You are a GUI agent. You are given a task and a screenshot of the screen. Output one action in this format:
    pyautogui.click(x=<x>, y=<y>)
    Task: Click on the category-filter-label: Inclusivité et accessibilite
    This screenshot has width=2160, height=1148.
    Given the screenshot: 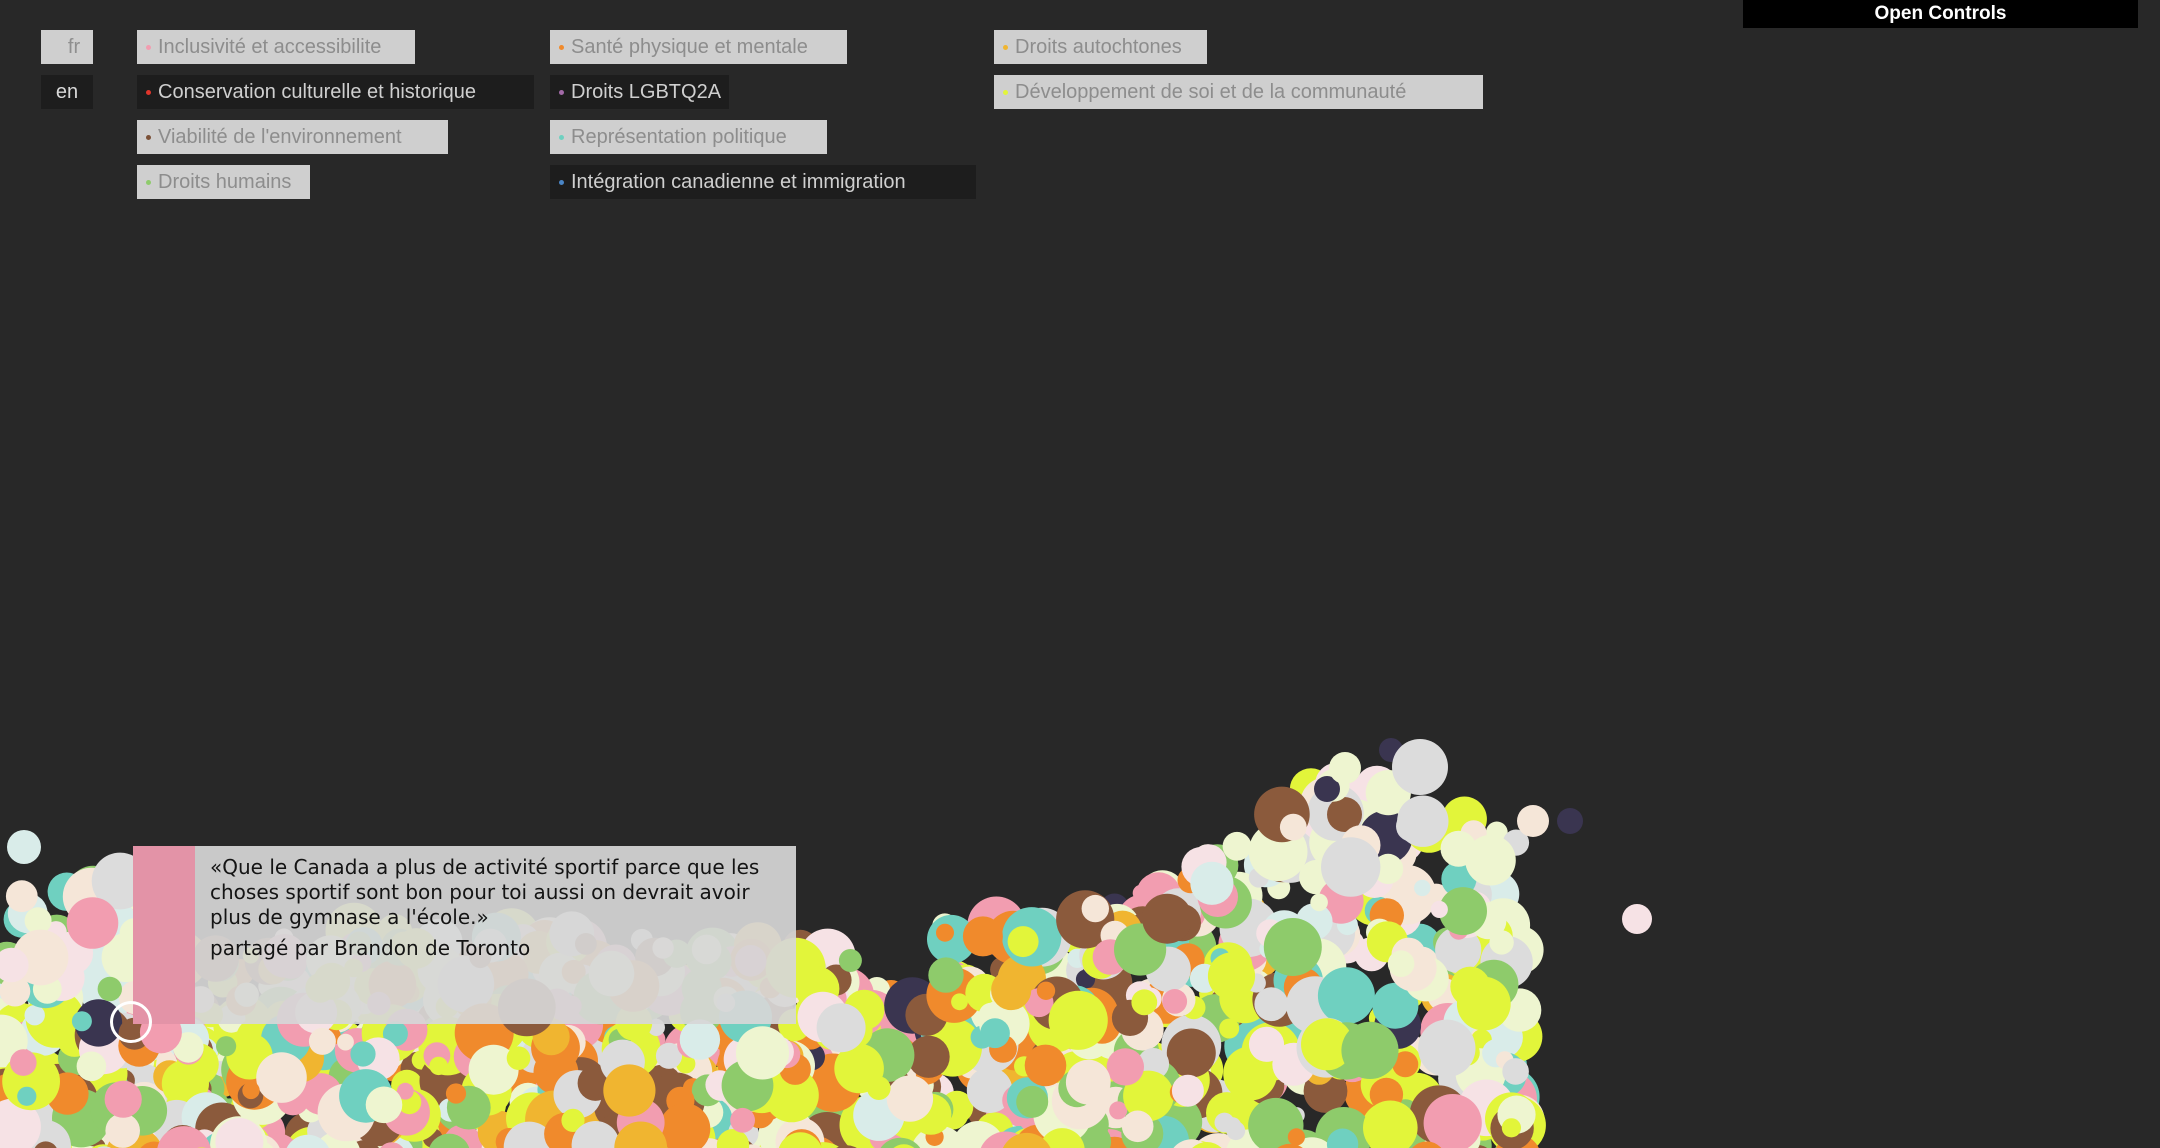 What is the action you would take?
    pyautogui.click(x=270, y=47)
    